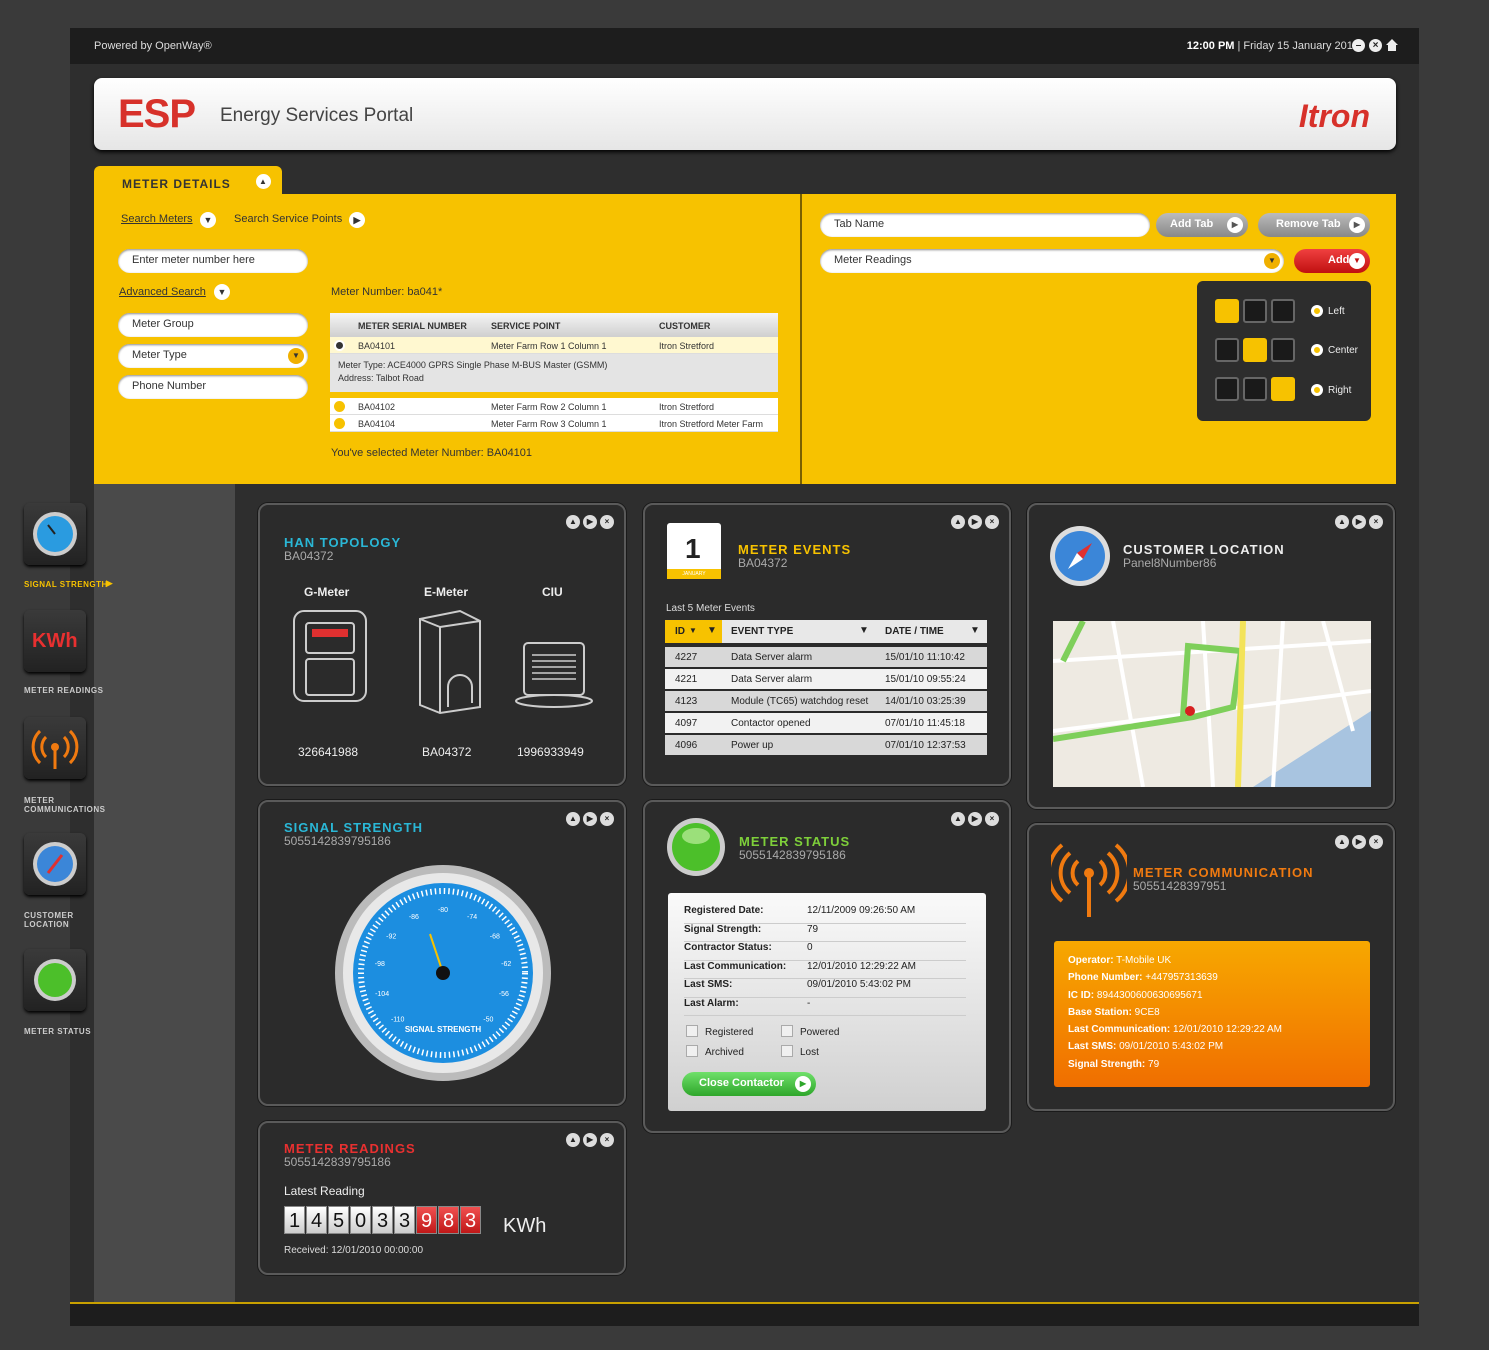  What do you see at coordinates (288, 219) in the screenshot?
I see `search-service-points-link: Search Service Points` at bounding box center [288, 219].